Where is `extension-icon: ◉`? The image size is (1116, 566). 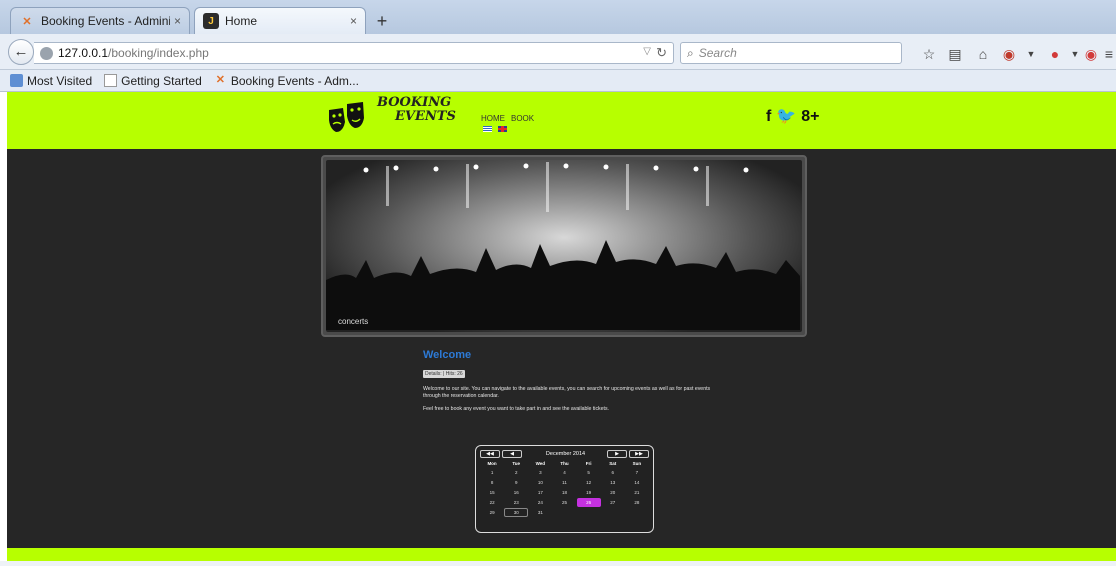
extension-icon: ◉ is located at coordinates (1009, 55).